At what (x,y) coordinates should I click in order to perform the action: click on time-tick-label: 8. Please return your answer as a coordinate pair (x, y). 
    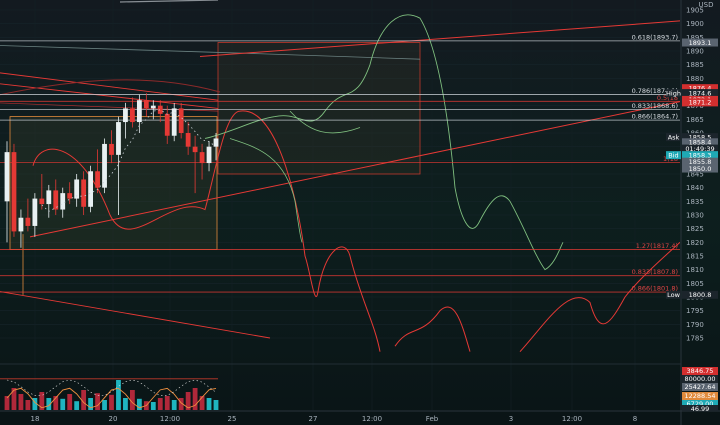
    Looking at the image, I should click on (635, 419).